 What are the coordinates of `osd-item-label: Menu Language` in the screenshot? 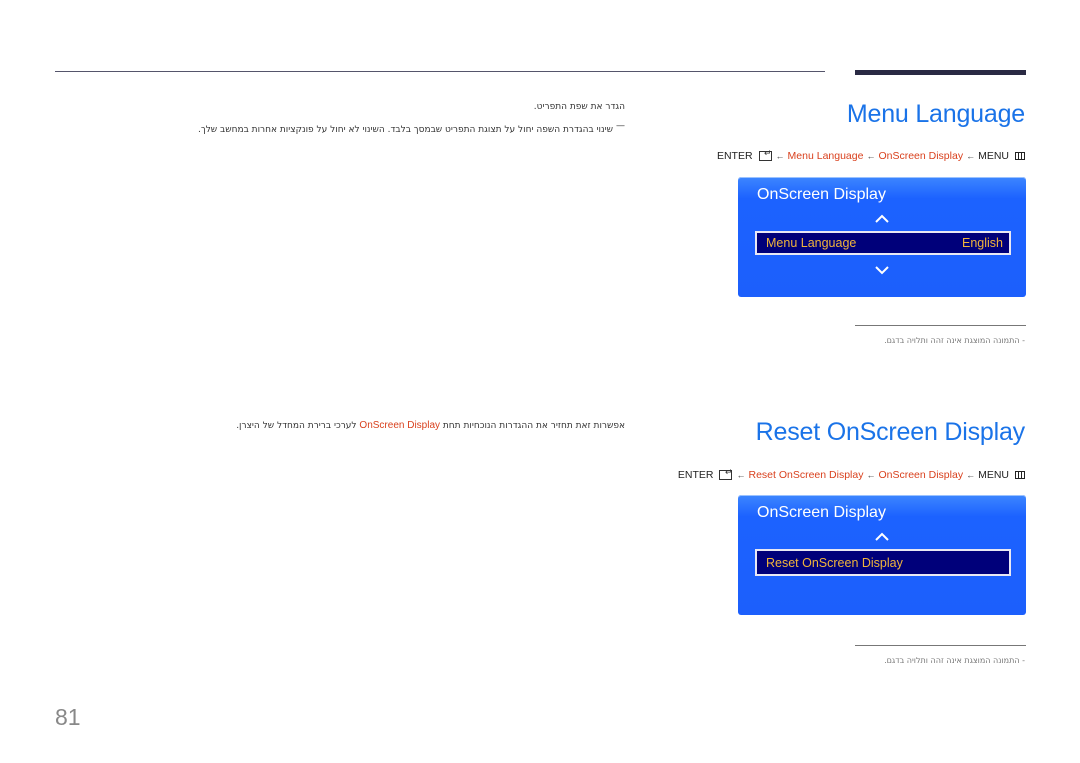 It's located at (811, 243).